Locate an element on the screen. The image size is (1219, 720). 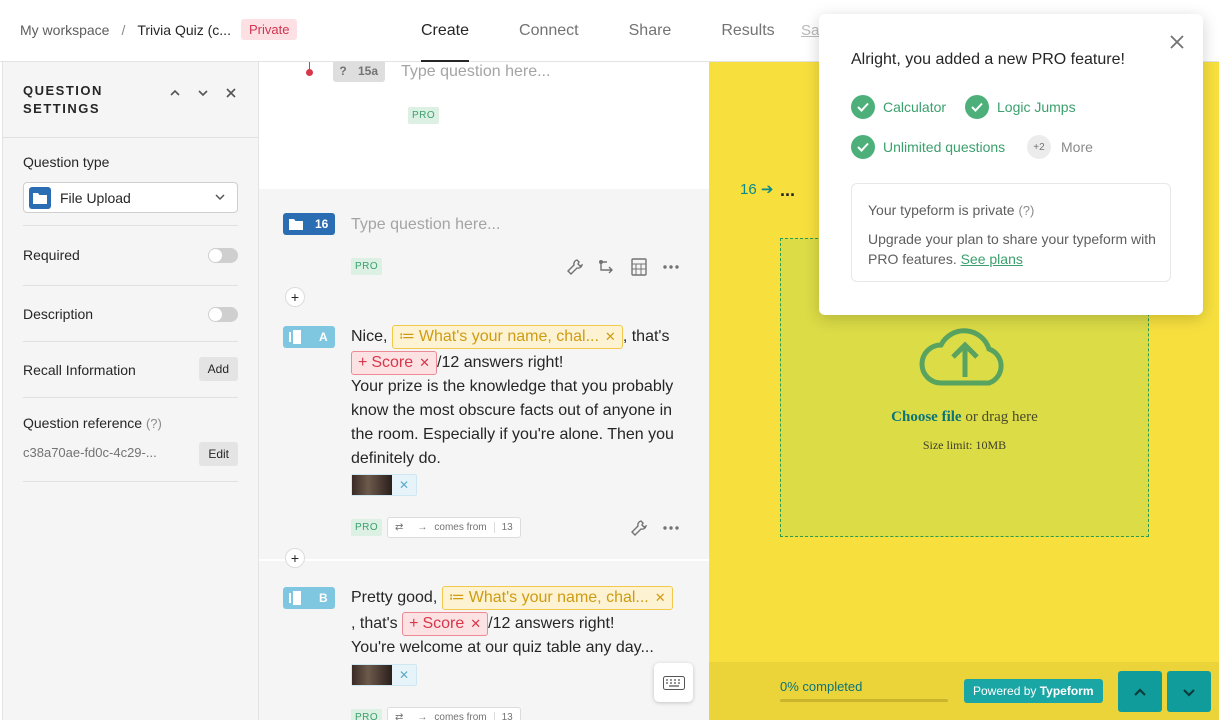
folder-icon is located at coordinates (296, 224).